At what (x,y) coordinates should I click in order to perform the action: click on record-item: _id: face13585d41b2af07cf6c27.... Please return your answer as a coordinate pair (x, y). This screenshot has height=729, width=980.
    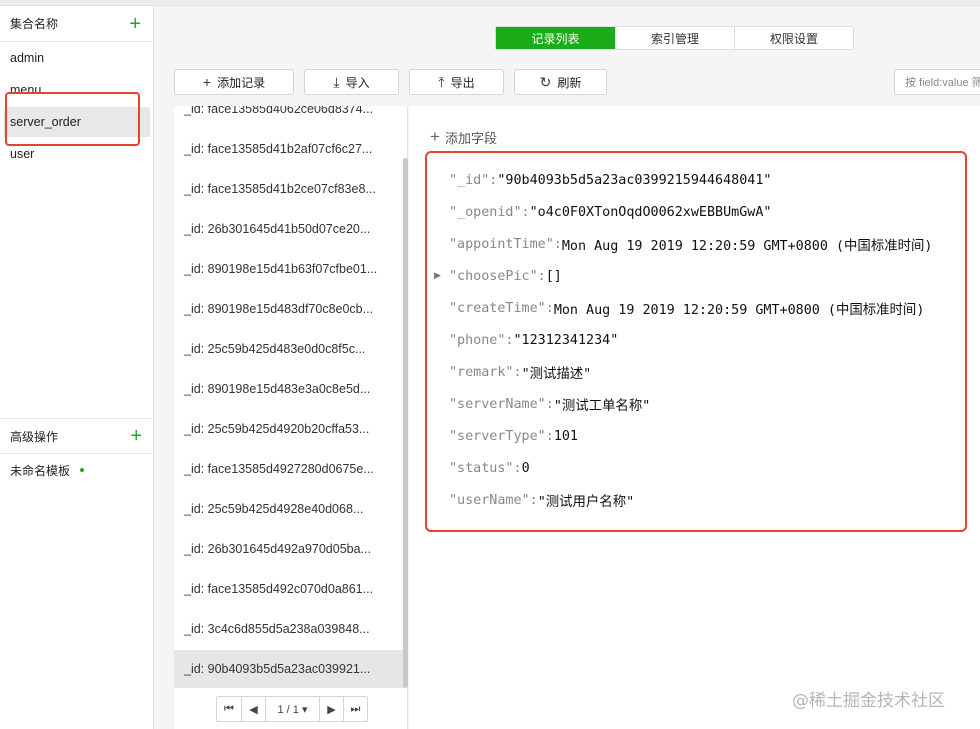
    Looking at the image, I should click on (290, 149).